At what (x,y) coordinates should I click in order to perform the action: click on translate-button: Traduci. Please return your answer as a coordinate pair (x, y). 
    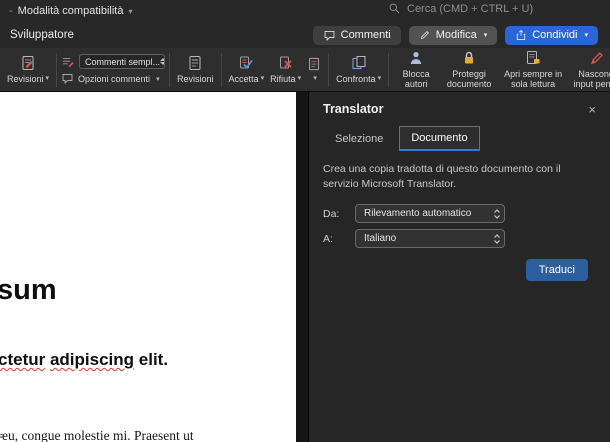
    Looking at the image, I should click on (556, 270).